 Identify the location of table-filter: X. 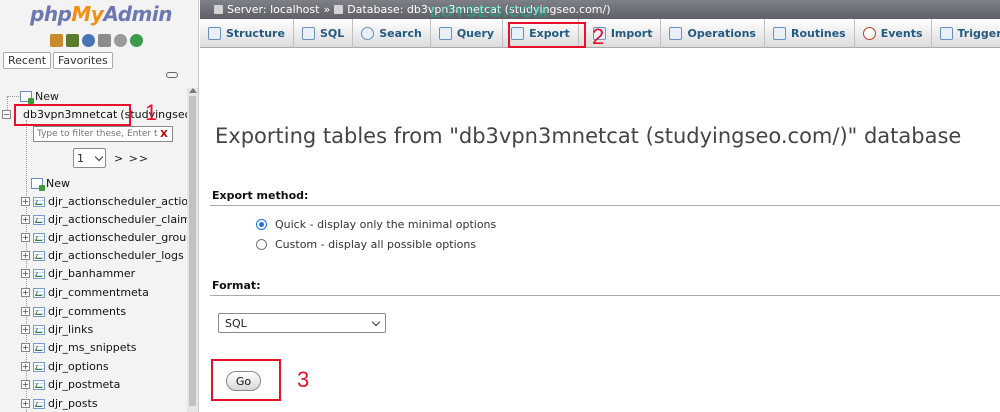
(103, 134).